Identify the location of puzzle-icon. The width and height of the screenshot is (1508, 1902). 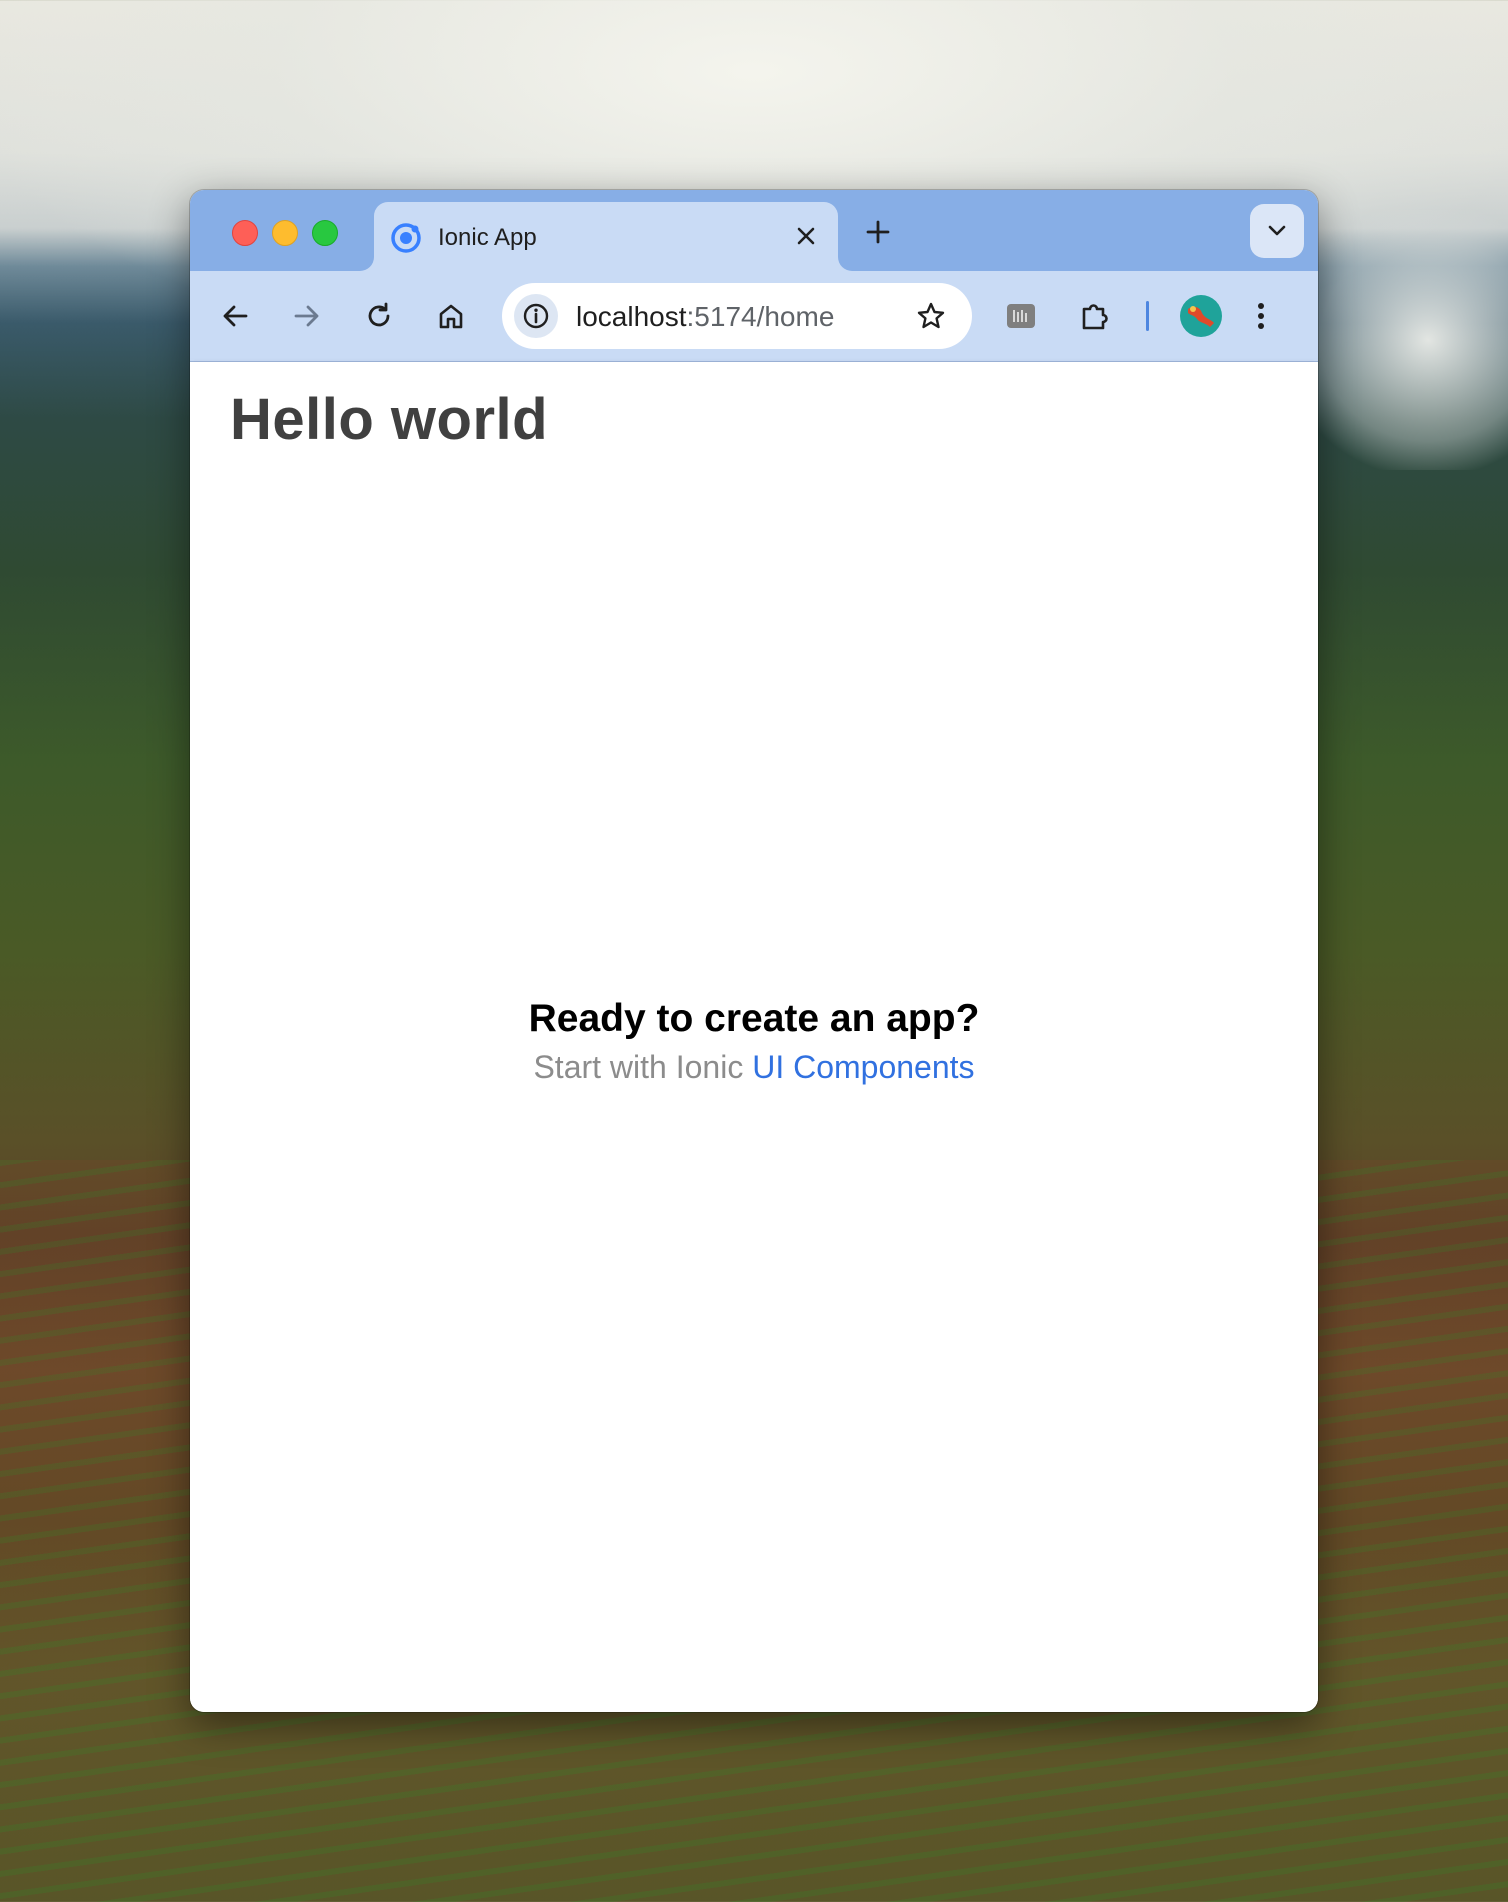
(1095, 317).